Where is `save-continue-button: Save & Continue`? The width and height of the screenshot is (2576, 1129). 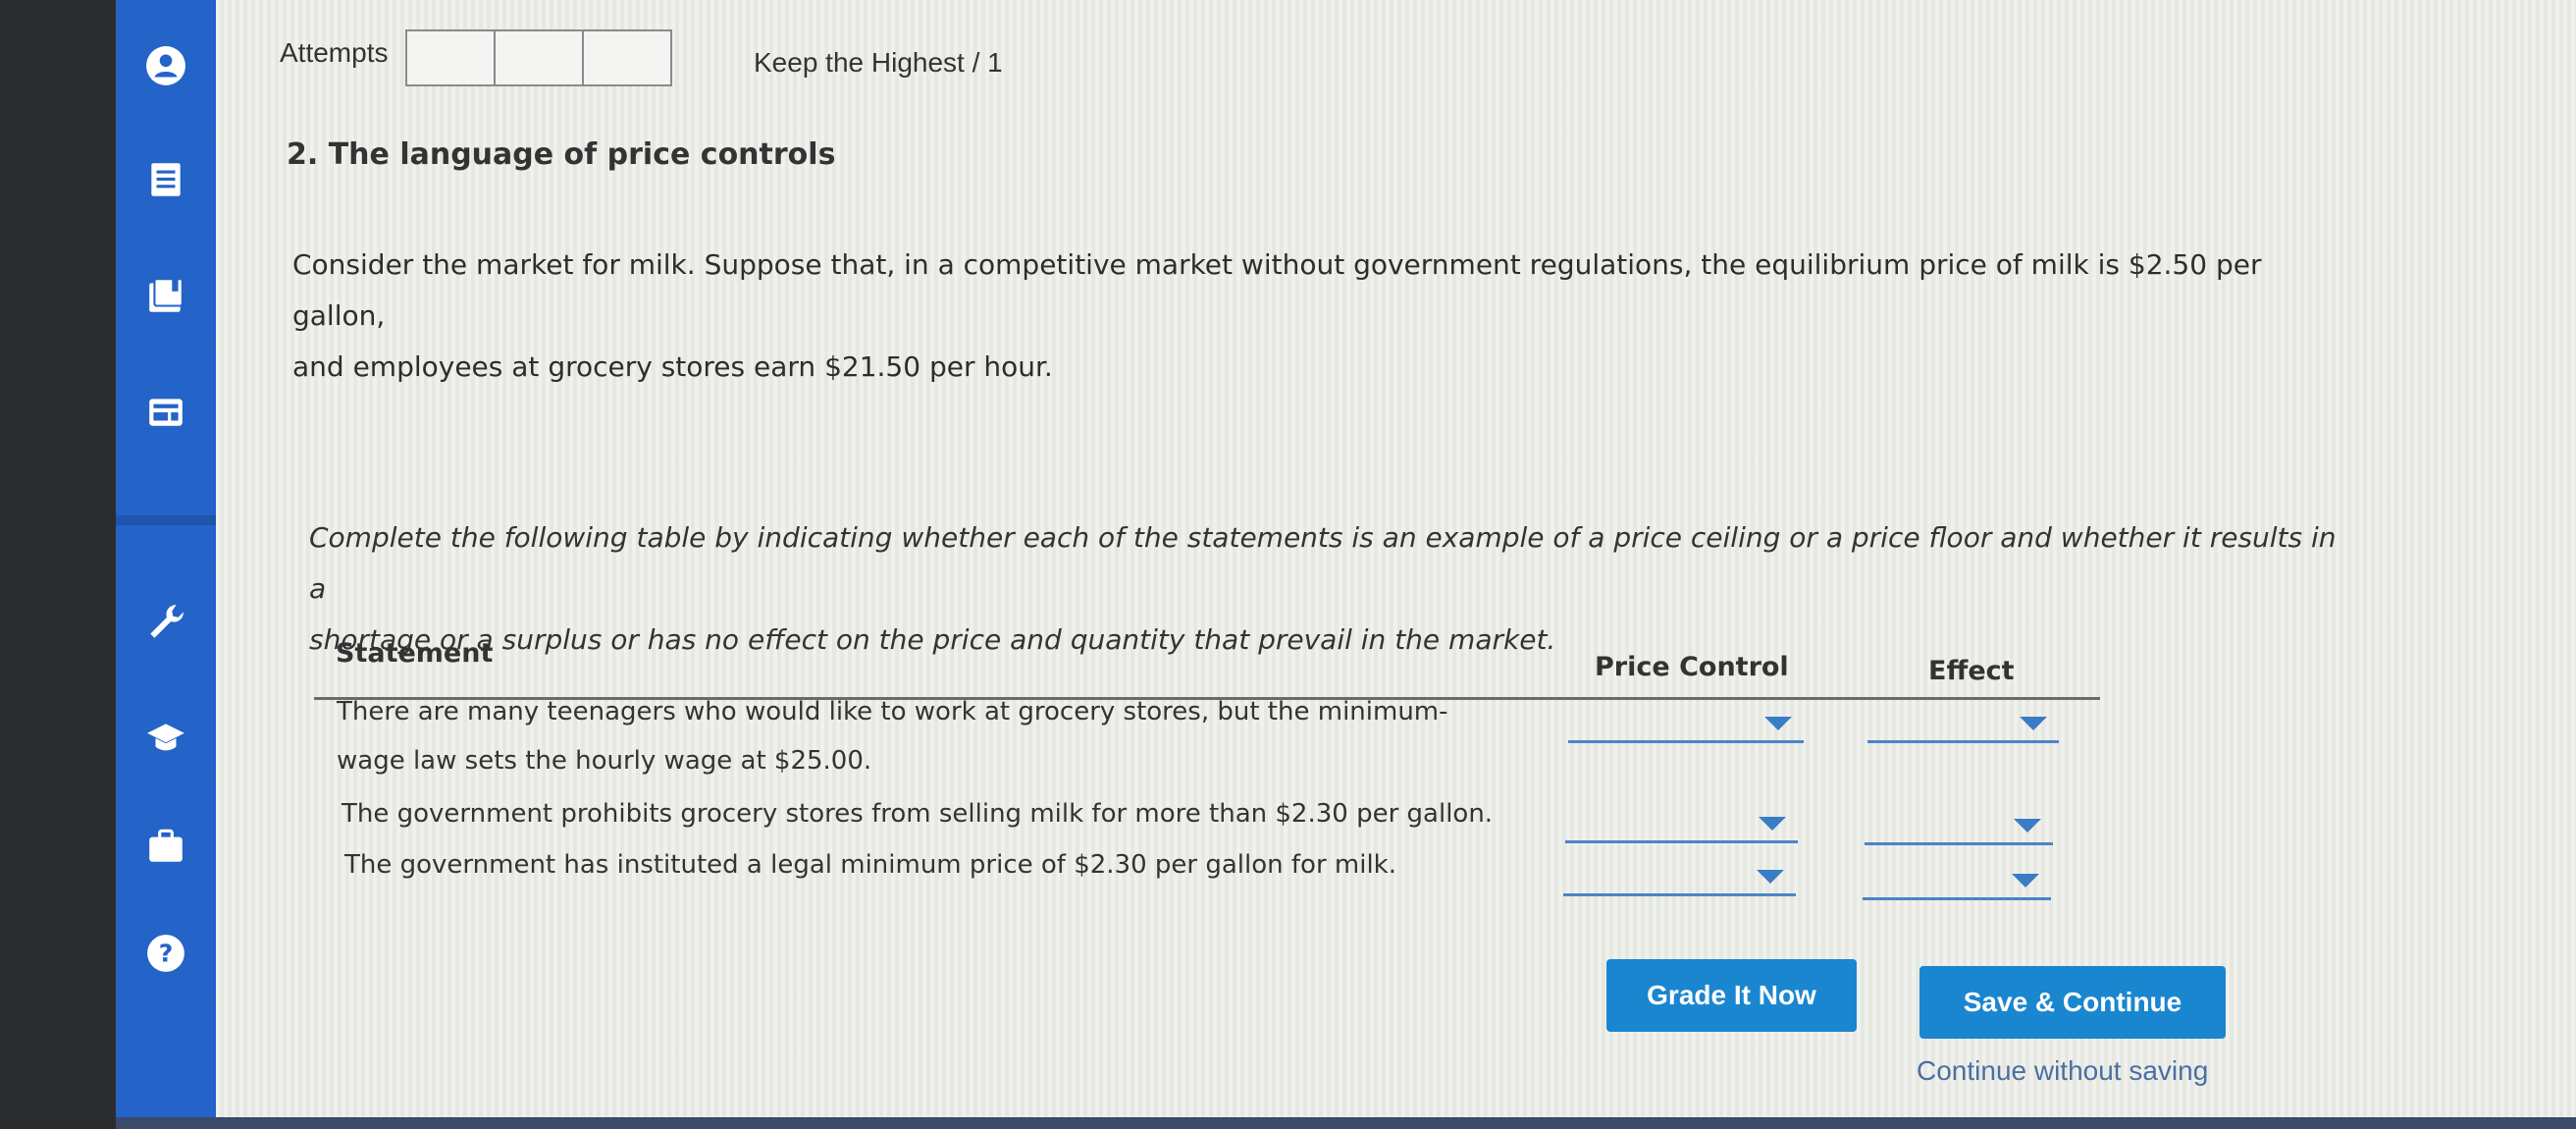
save-continue-button: Save & Continue is located at coordinates (2072, 1003).